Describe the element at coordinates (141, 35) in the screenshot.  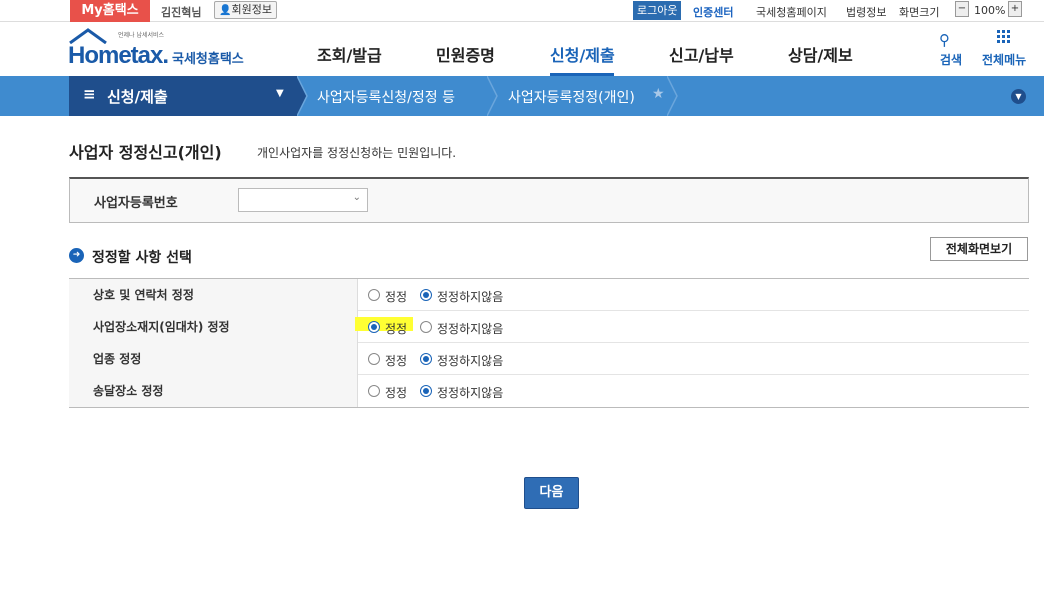
I see `logo-tagline: 언제나 납세서비스` at that location.